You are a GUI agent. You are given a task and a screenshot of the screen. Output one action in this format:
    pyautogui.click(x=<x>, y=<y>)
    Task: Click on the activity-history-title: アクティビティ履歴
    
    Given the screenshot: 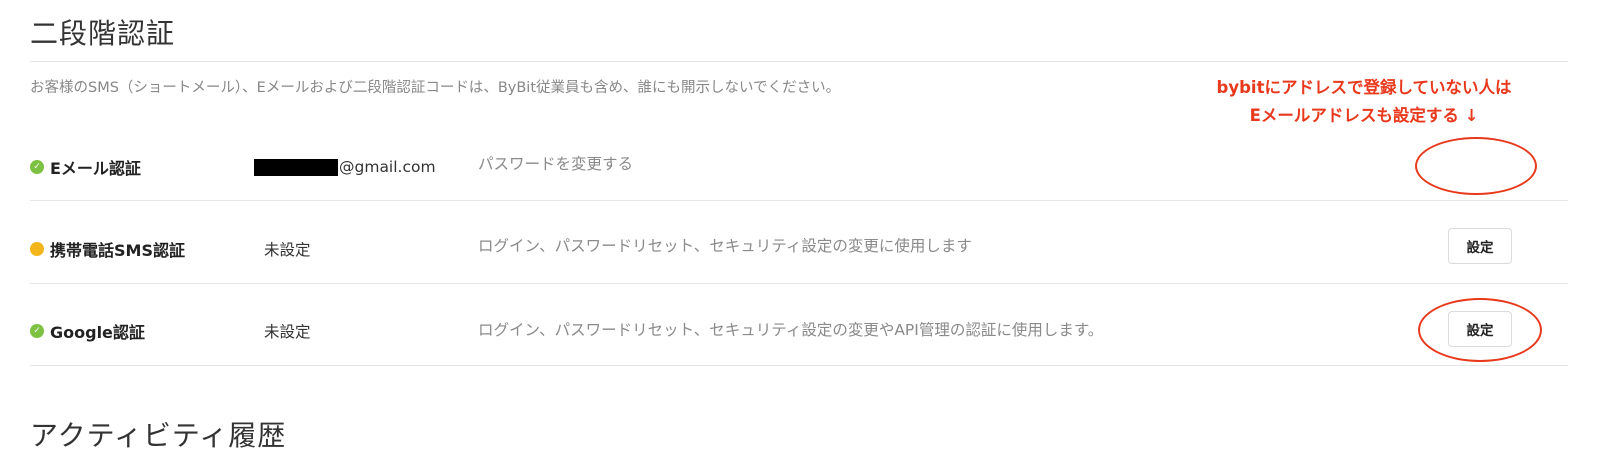 What is the action you would take?
    pyautogui.click(x=158, y=435)
    